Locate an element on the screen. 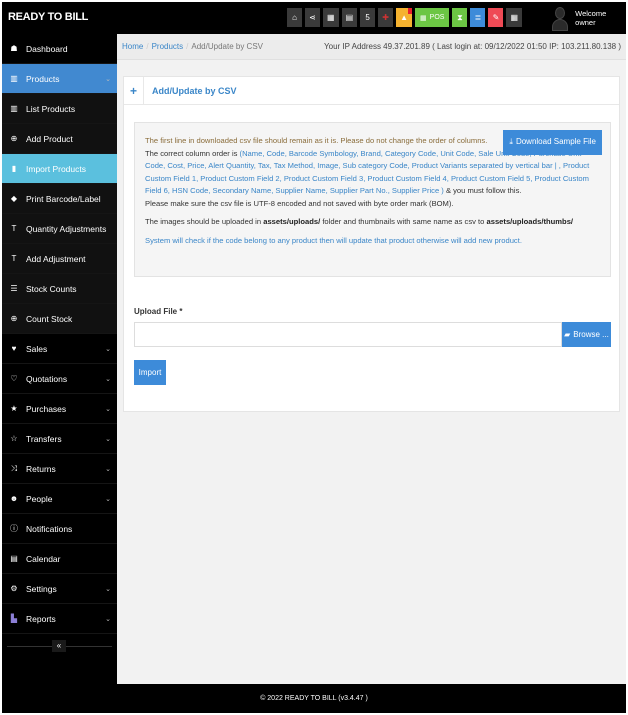  images-path: assets/uploads/ is located at coordinates (292, 221).